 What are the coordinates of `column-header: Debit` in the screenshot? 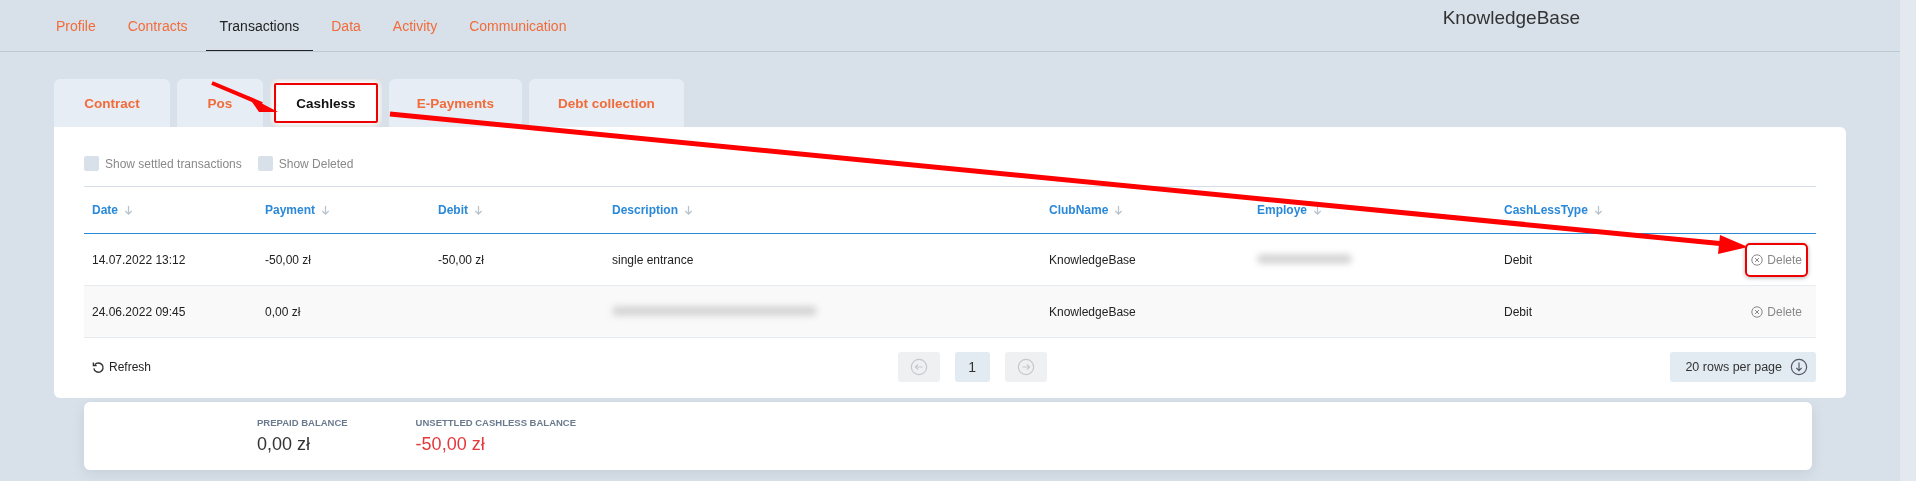 It's located at (453, 210).